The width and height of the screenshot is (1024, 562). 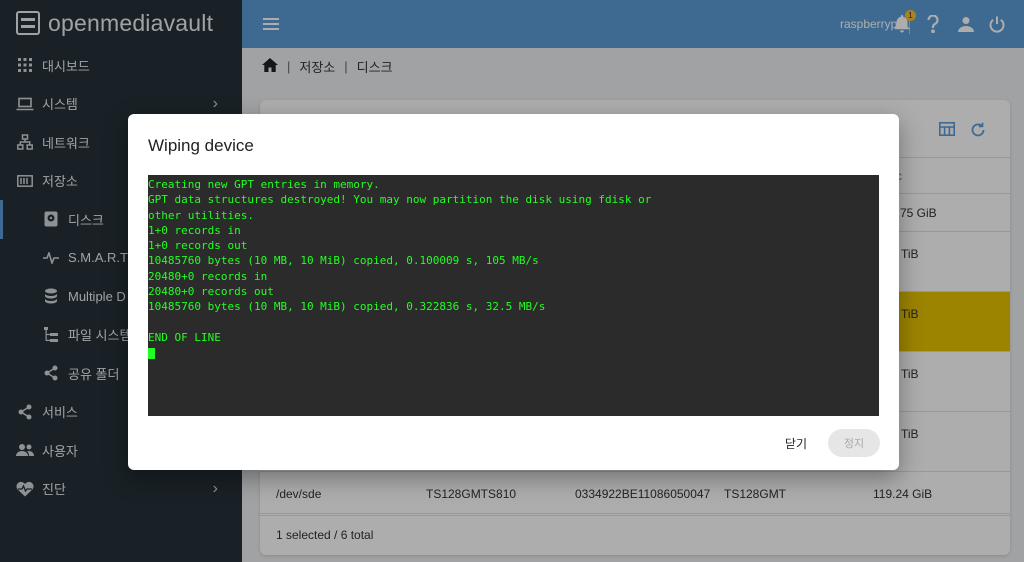 What do you see at coordinates (796, 443) in the screenshot?
I see `close-button: 닫기` at bounding box center [796, 443].